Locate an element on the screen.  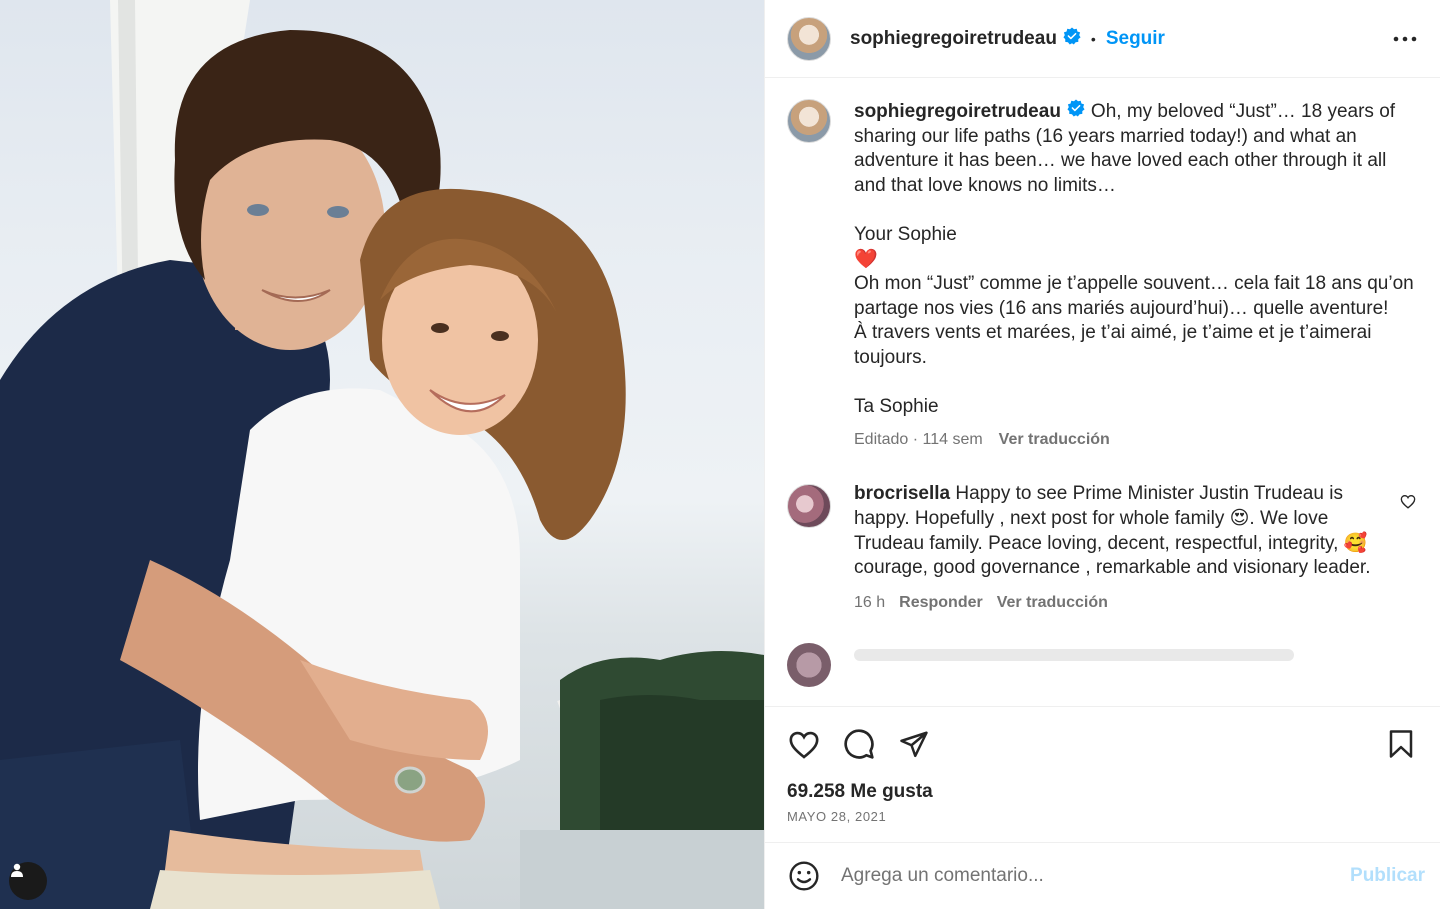
emoji-smiley-icon is located at coordinates (804, 876).